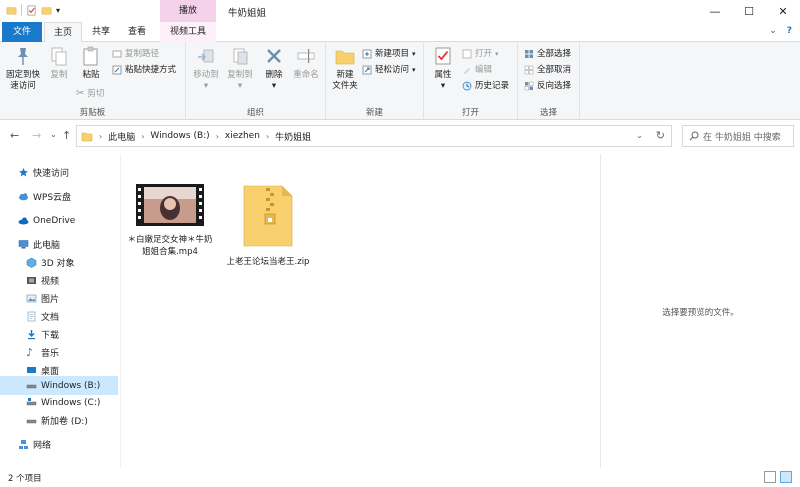 This screenshot has width=800, height=487. Describe the element at coordinates (90, 56) in the screenshot. I see `paste-icon` at that location.